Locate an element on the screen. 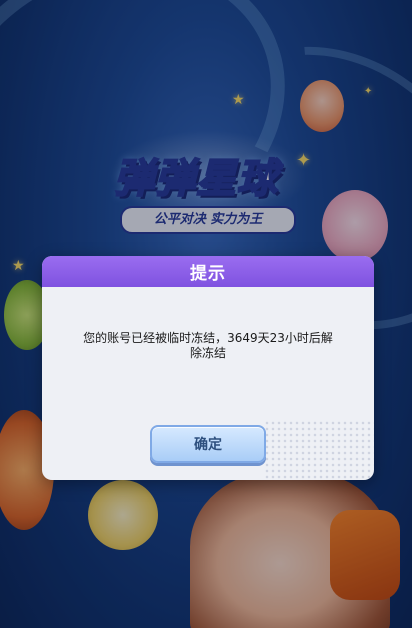 The image size is (412, 628). dialog-title: 提示 is located at coordinates (208, 274).